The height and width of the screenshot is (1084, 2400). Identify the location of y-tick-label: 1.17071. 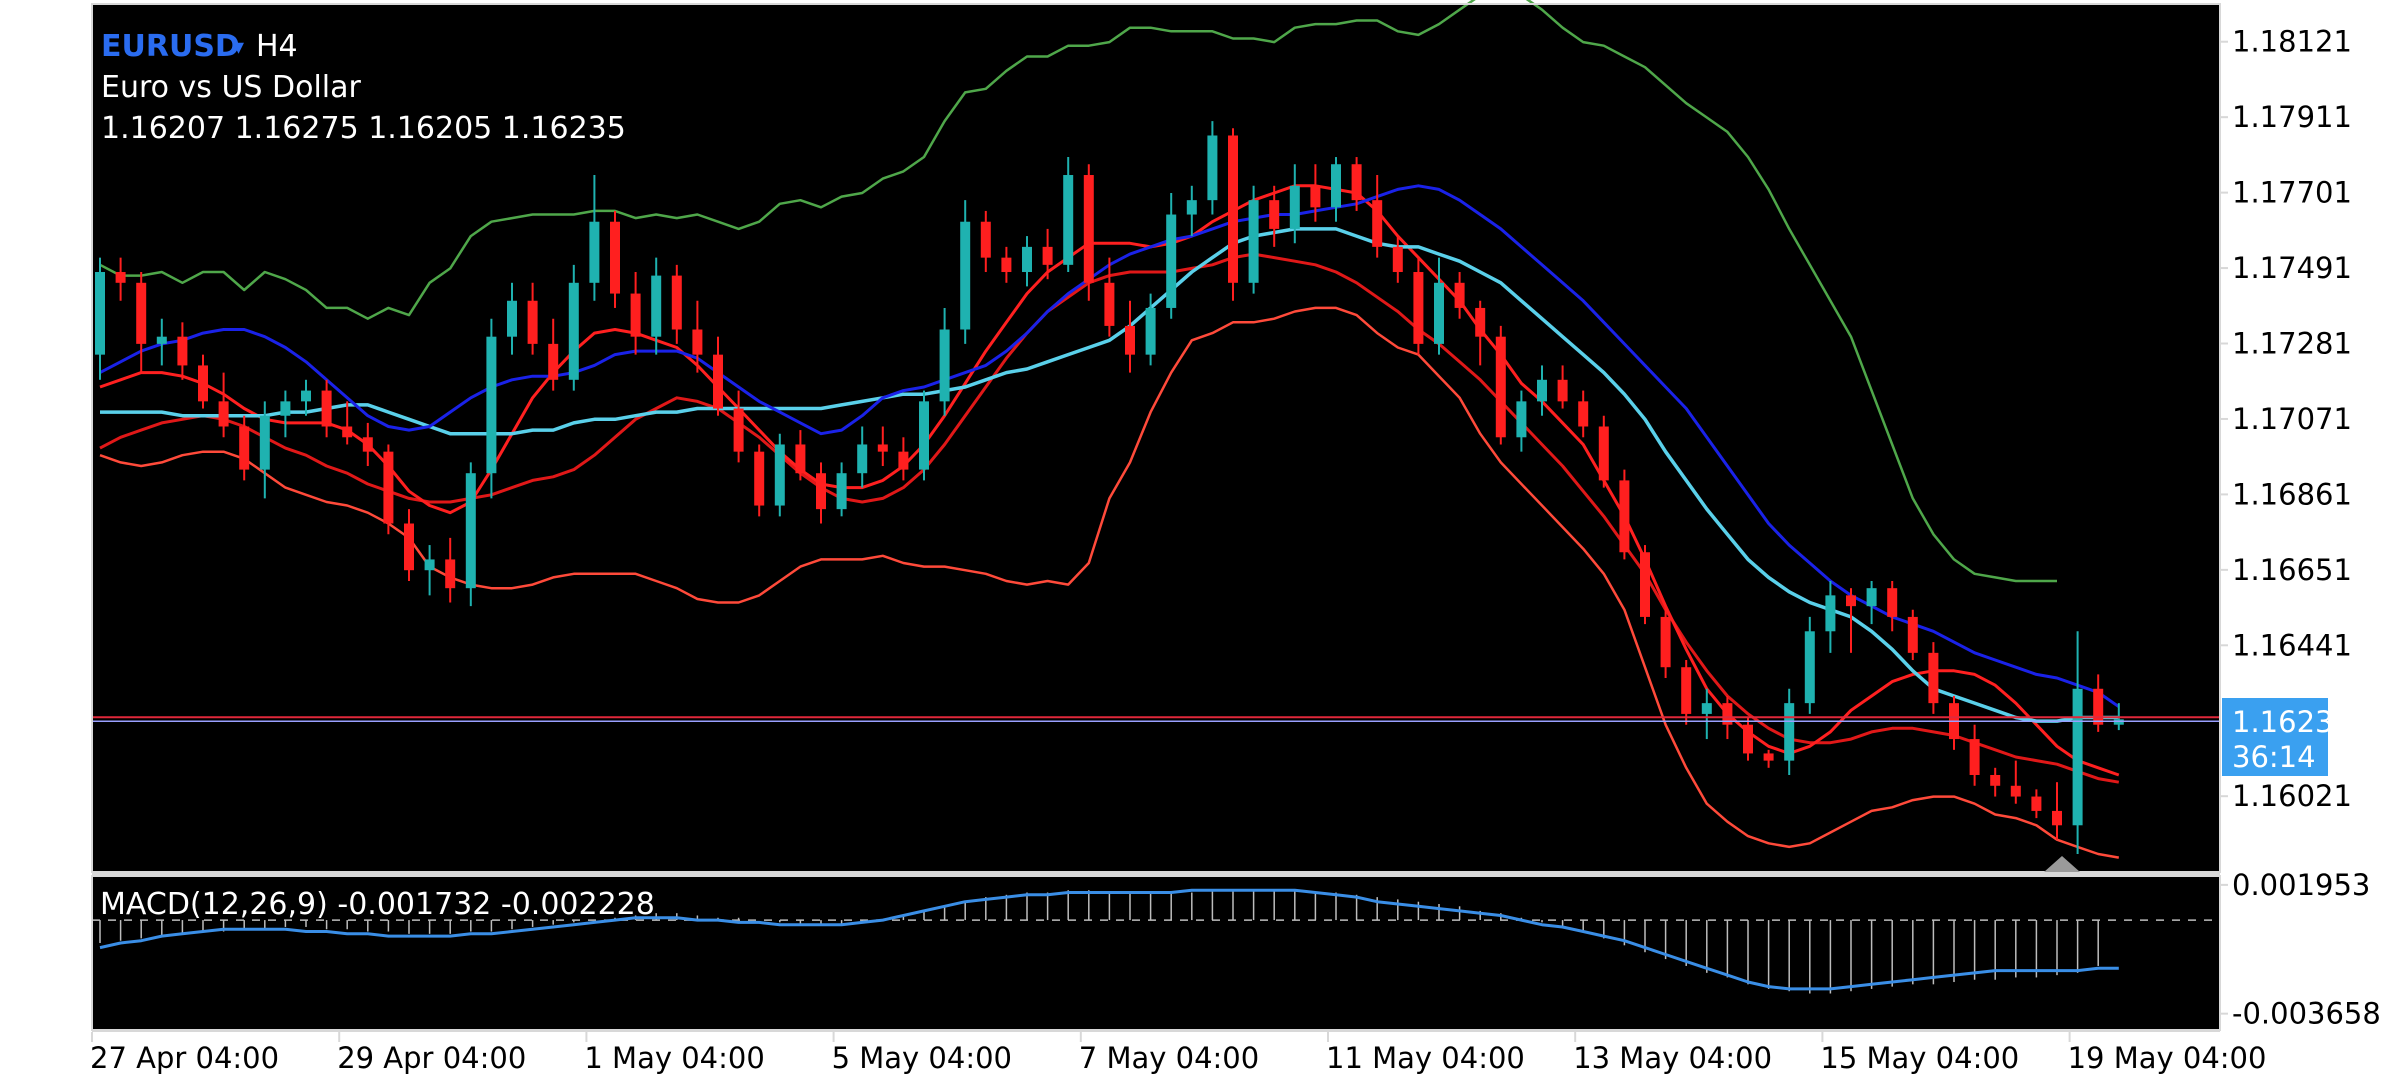
(2292, 419).